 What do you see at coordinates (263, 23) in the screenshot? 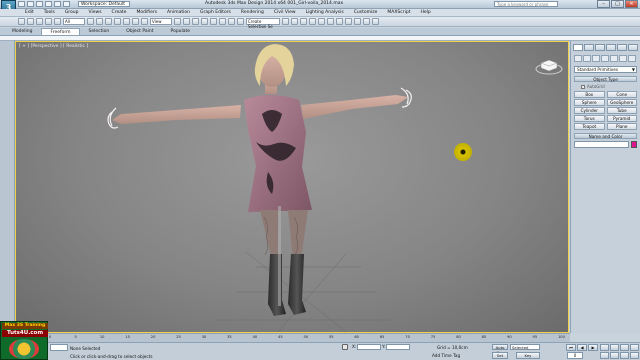
I see `named-selection-set-dropdown: Create Selection Se` at bounding box center [263, 23].